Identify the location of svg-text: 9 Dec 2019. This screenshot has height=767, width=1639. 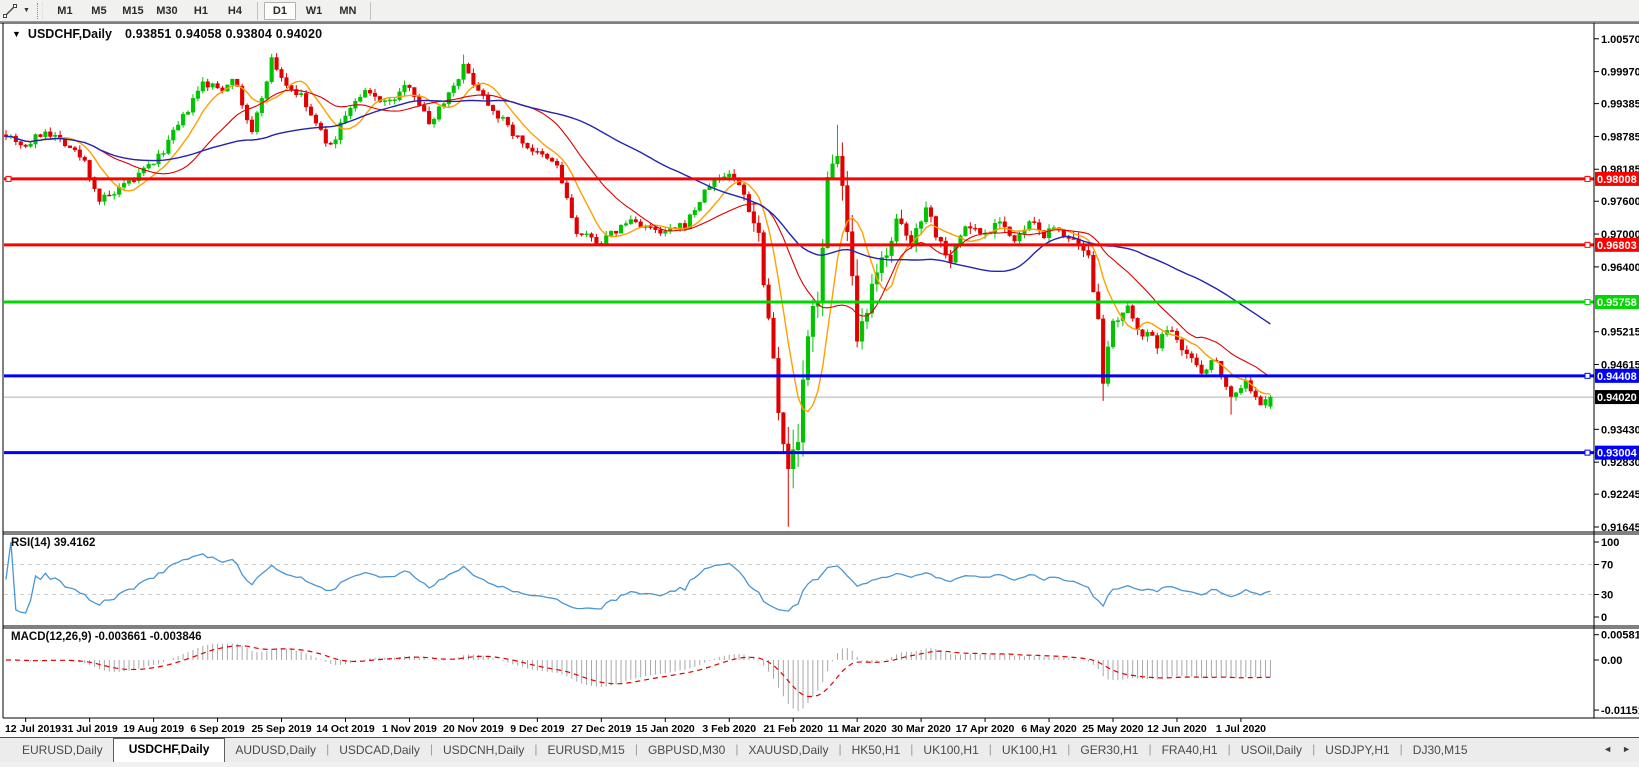
(537, 729).